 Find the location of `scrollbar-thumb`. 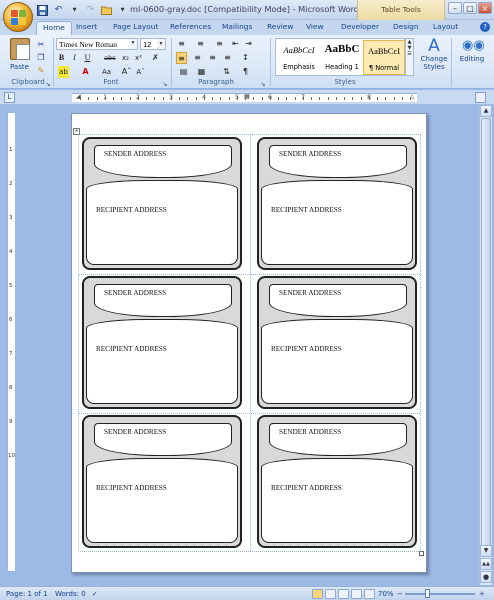

scrollbar-thumb is located at coordinates (486, 336).